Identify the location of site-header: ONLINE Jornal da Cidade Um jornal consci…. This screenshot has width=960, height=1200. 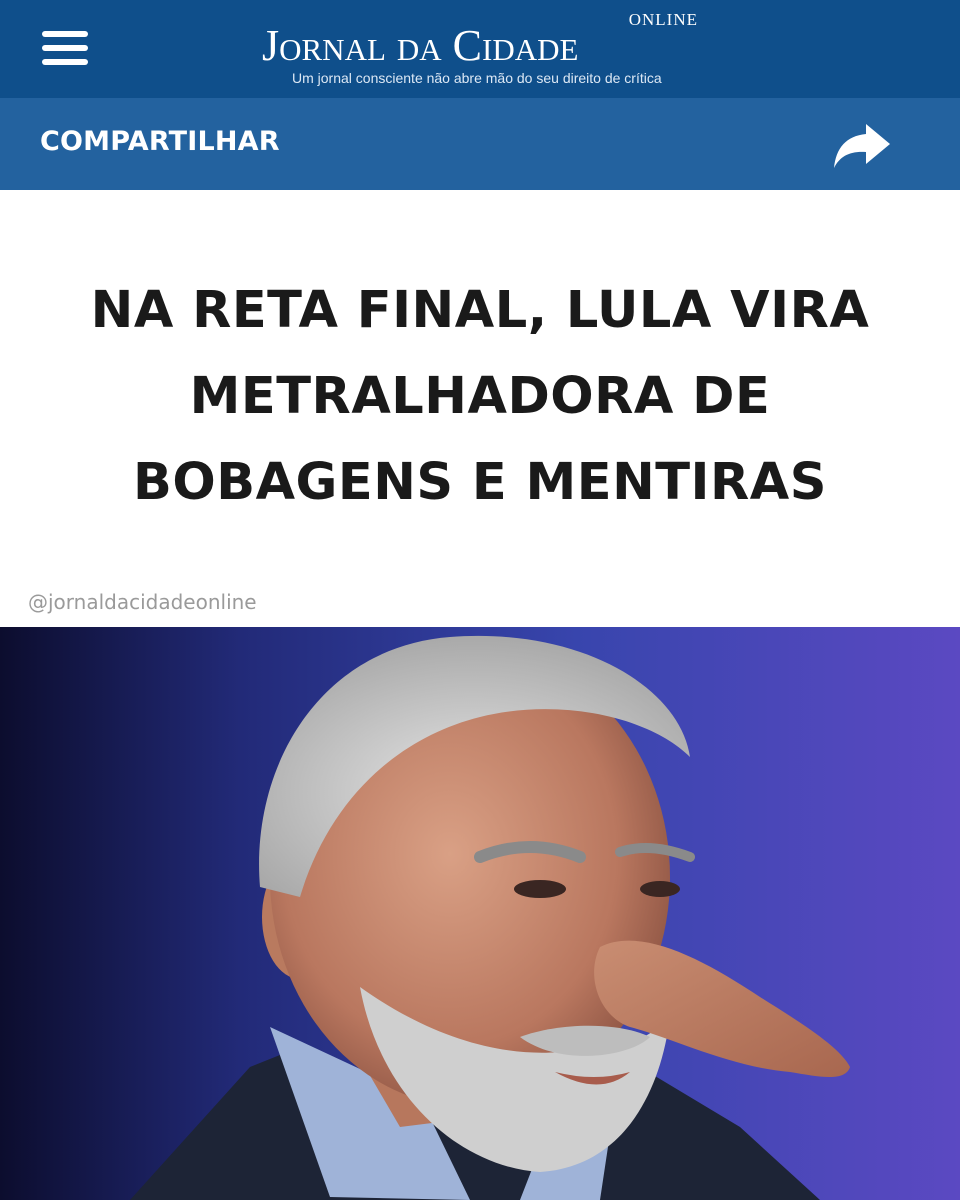
(480, 49).